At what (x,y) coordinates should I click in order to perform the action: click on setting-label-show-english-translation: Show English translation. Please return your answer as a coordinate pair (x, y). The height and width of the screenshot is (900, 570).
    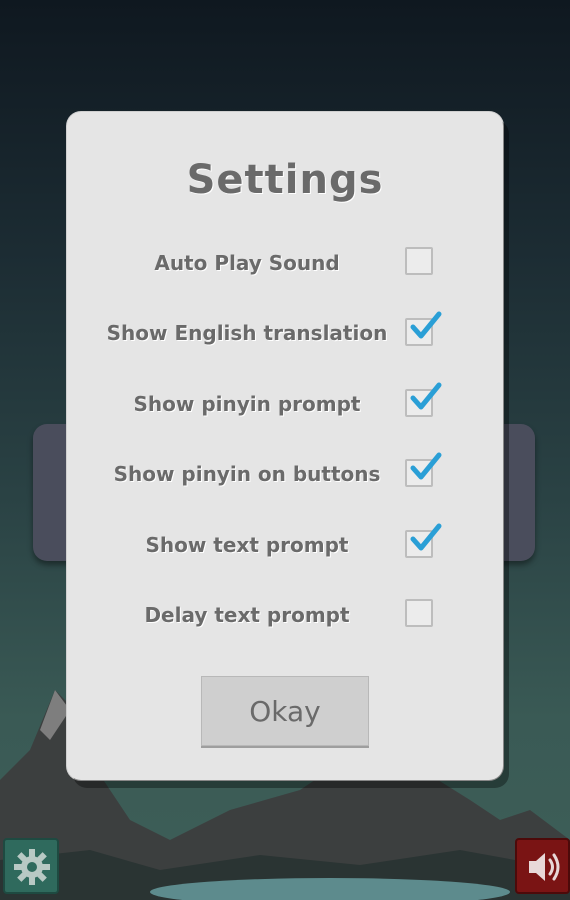
    Looking at the image, I should click on (247, 333).